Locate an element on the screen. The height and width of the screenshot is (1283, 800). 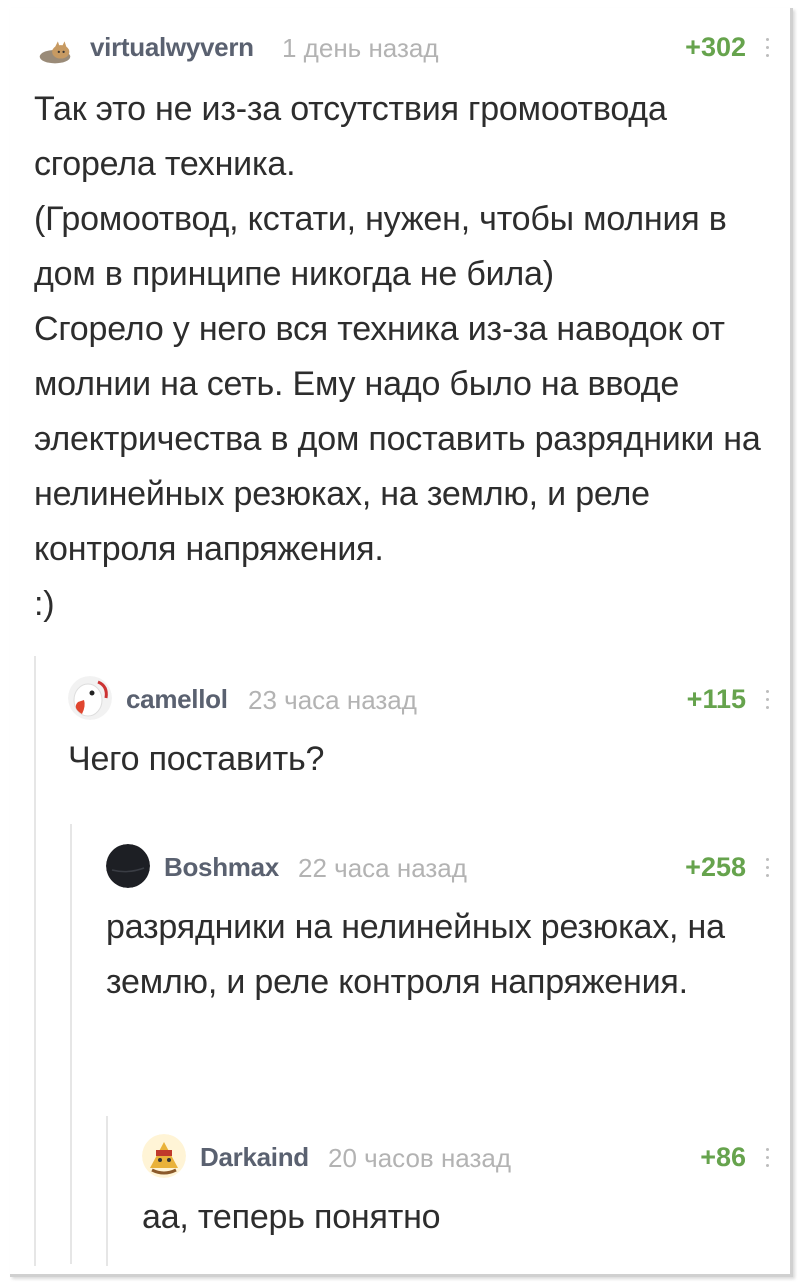
comment-time: 20 часов назад is located at coordinates (419, 1158).